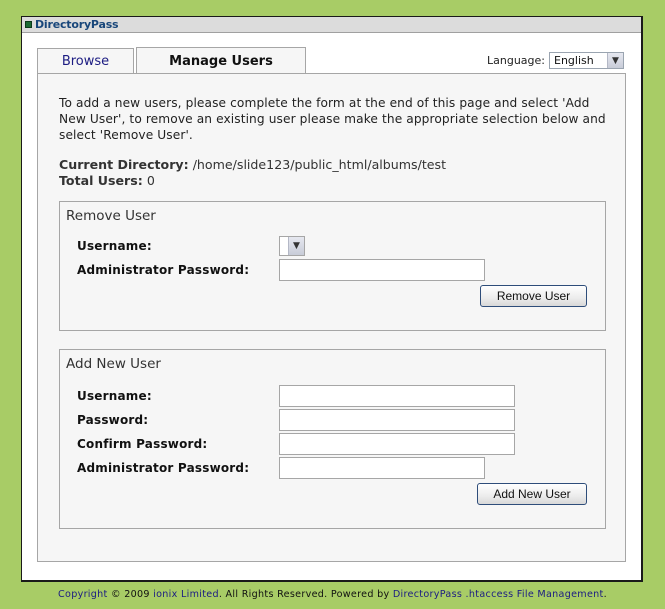 Image resolution: width=665 pixels, height=609 pixels. What do you see at coordinates (114, 396) in the screenshot?
I see `add-username-label: Username:` at bounding box center [114, 396].